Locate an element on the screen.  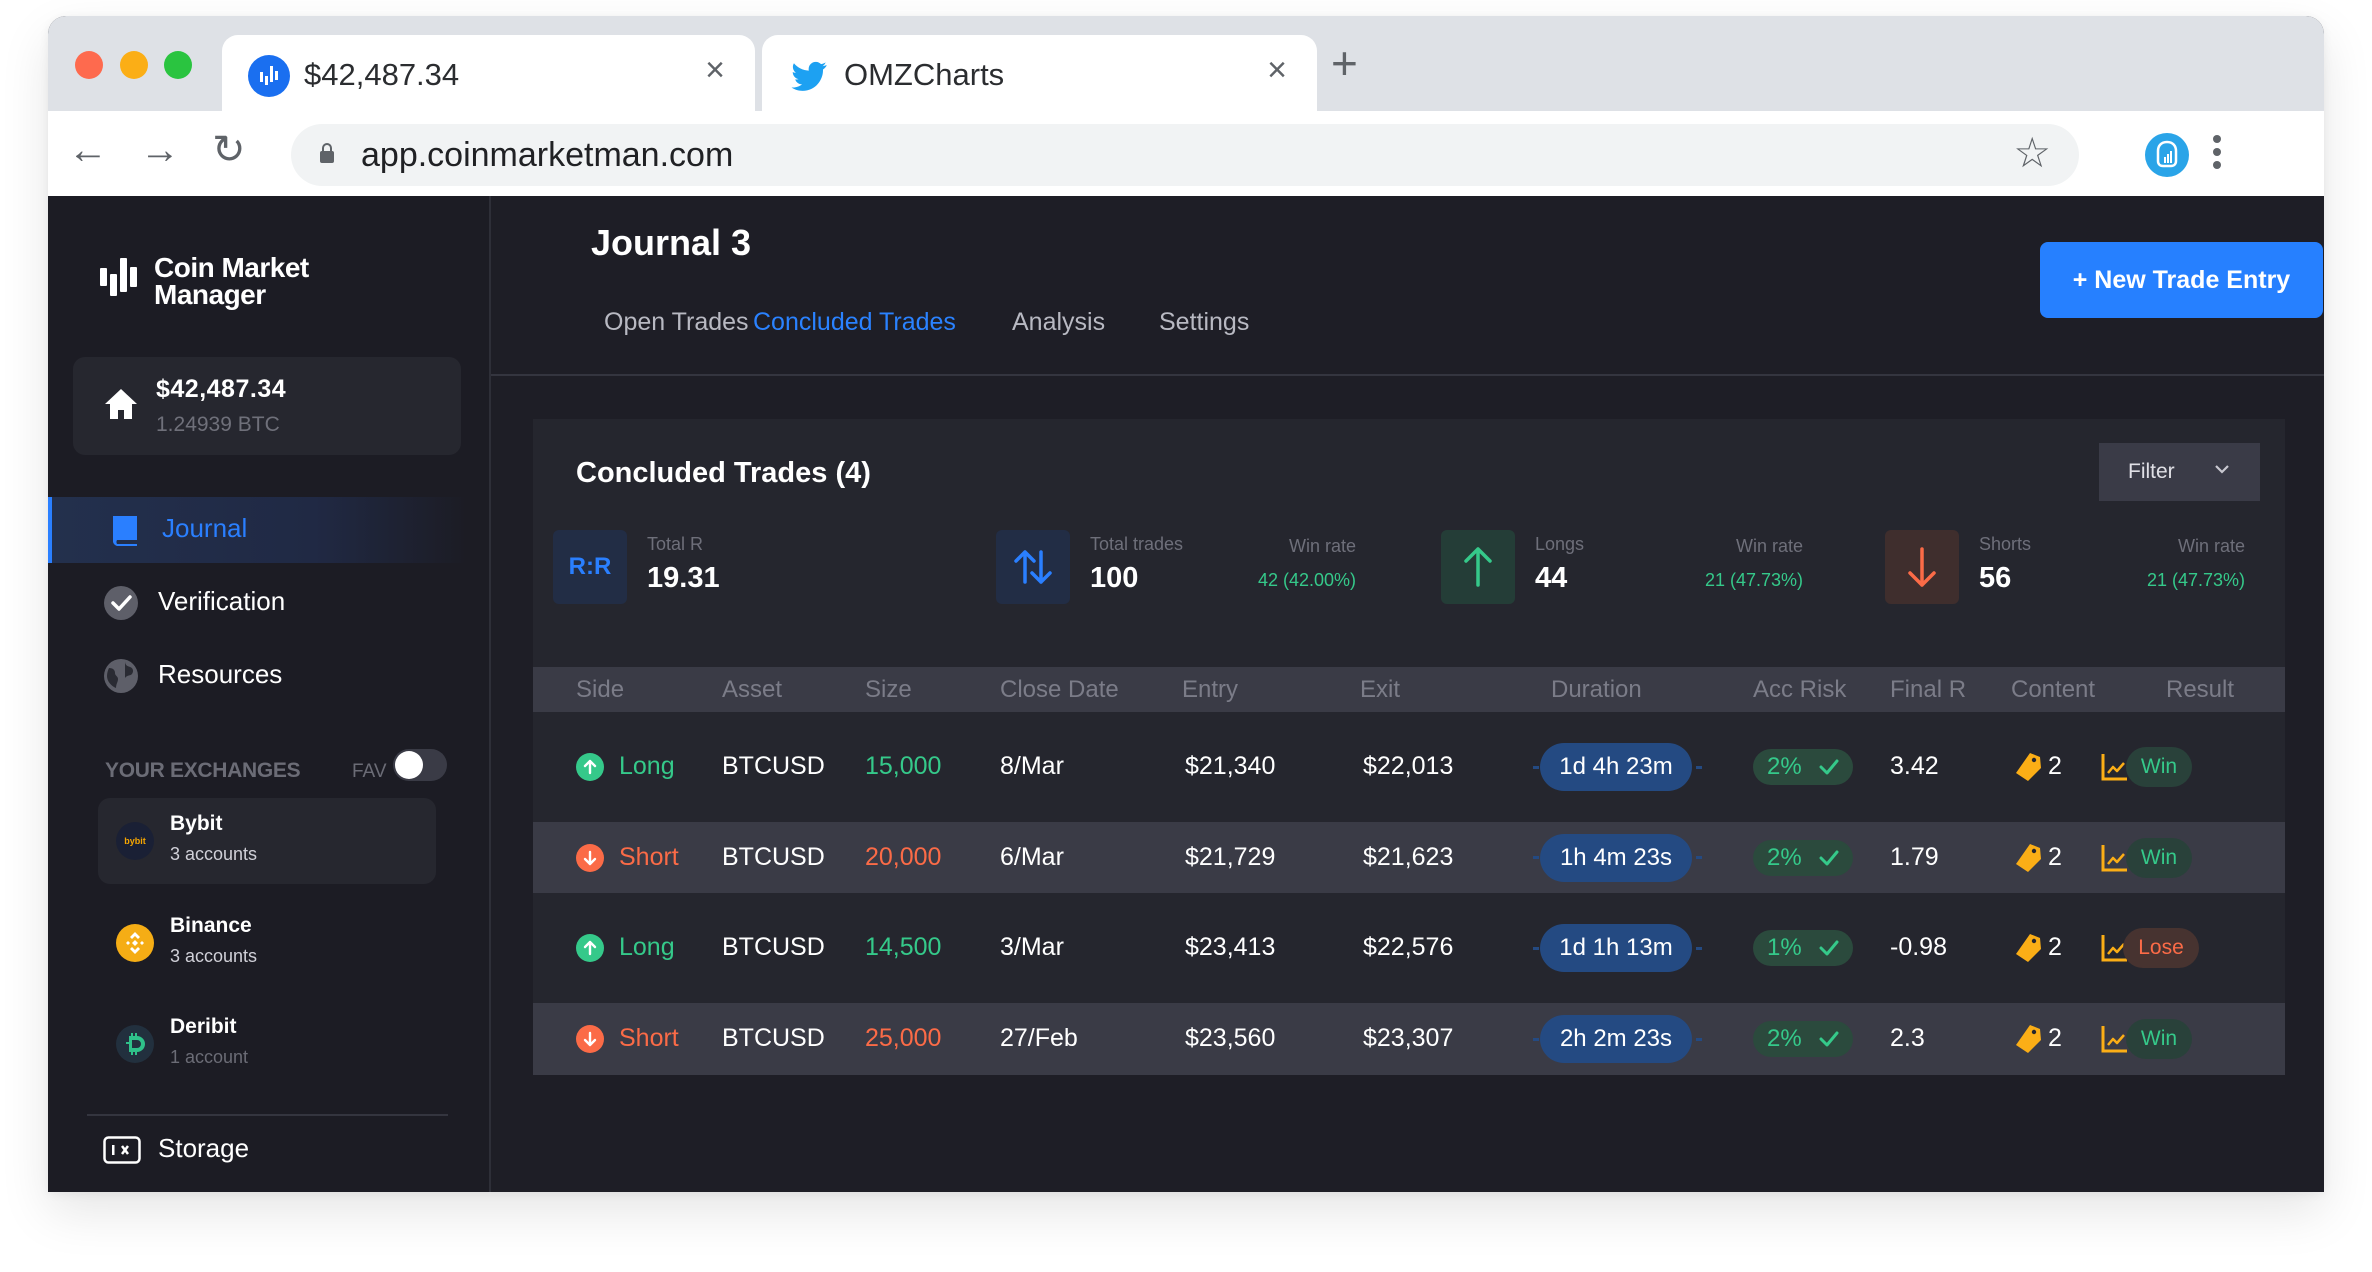
tag-count: 2 is located at coordinates (2055, 1038).